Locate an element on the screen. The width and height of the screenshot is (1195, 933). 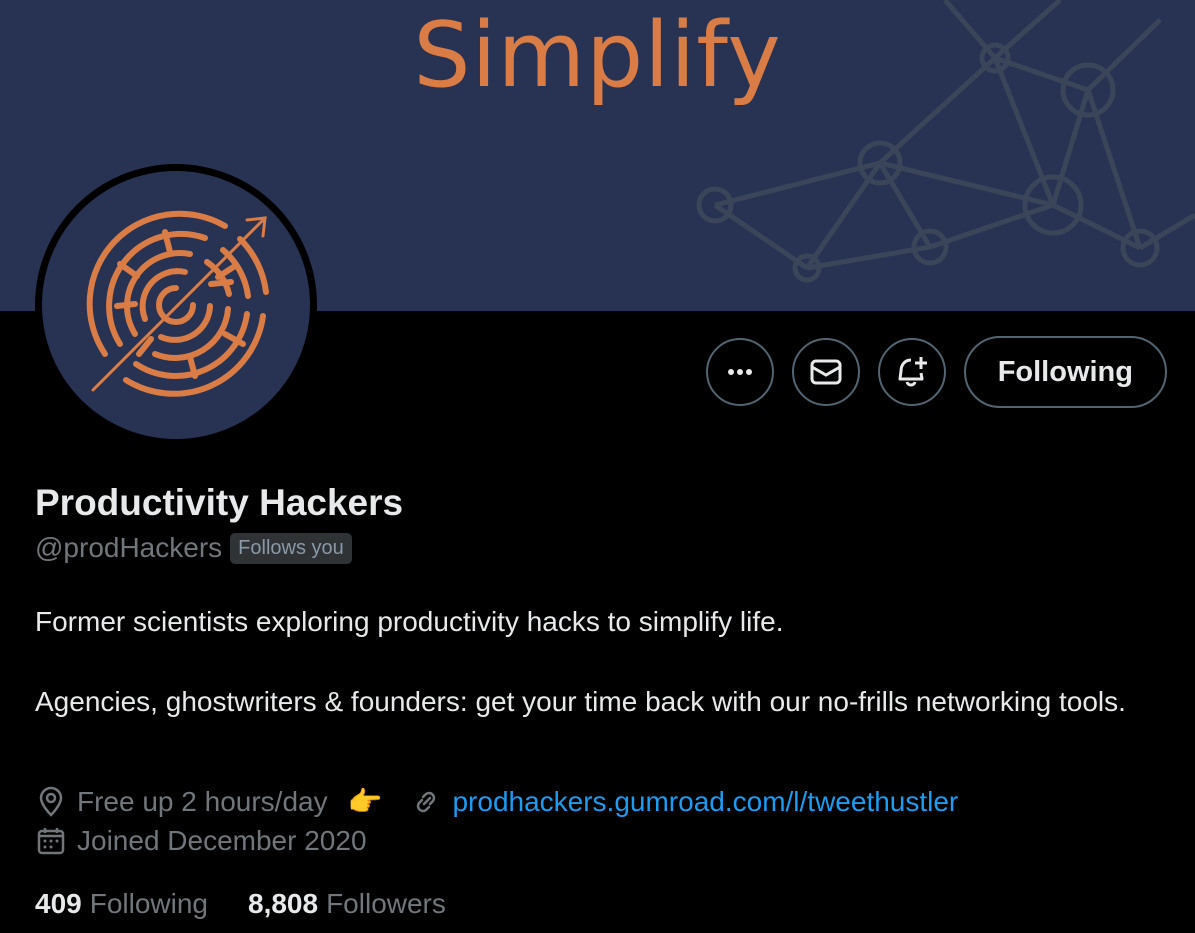
more-dots-icon is located at coordinates (739, 372).